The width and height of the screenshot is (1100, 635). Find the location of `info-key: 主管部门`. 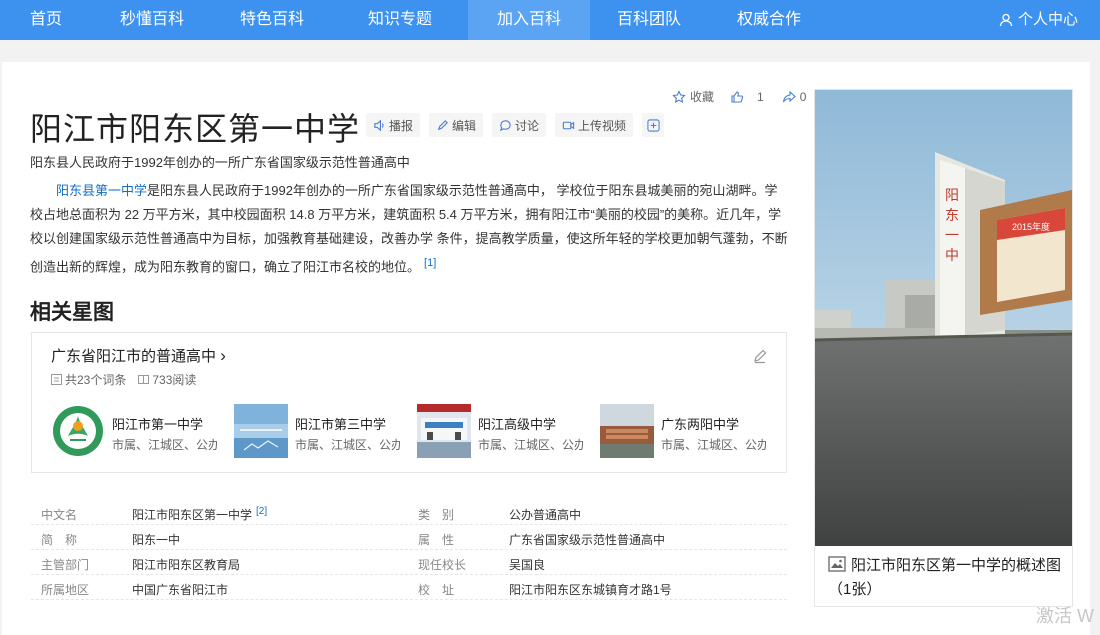

info-key: 主管部门 is located at coordinates (65, 565).